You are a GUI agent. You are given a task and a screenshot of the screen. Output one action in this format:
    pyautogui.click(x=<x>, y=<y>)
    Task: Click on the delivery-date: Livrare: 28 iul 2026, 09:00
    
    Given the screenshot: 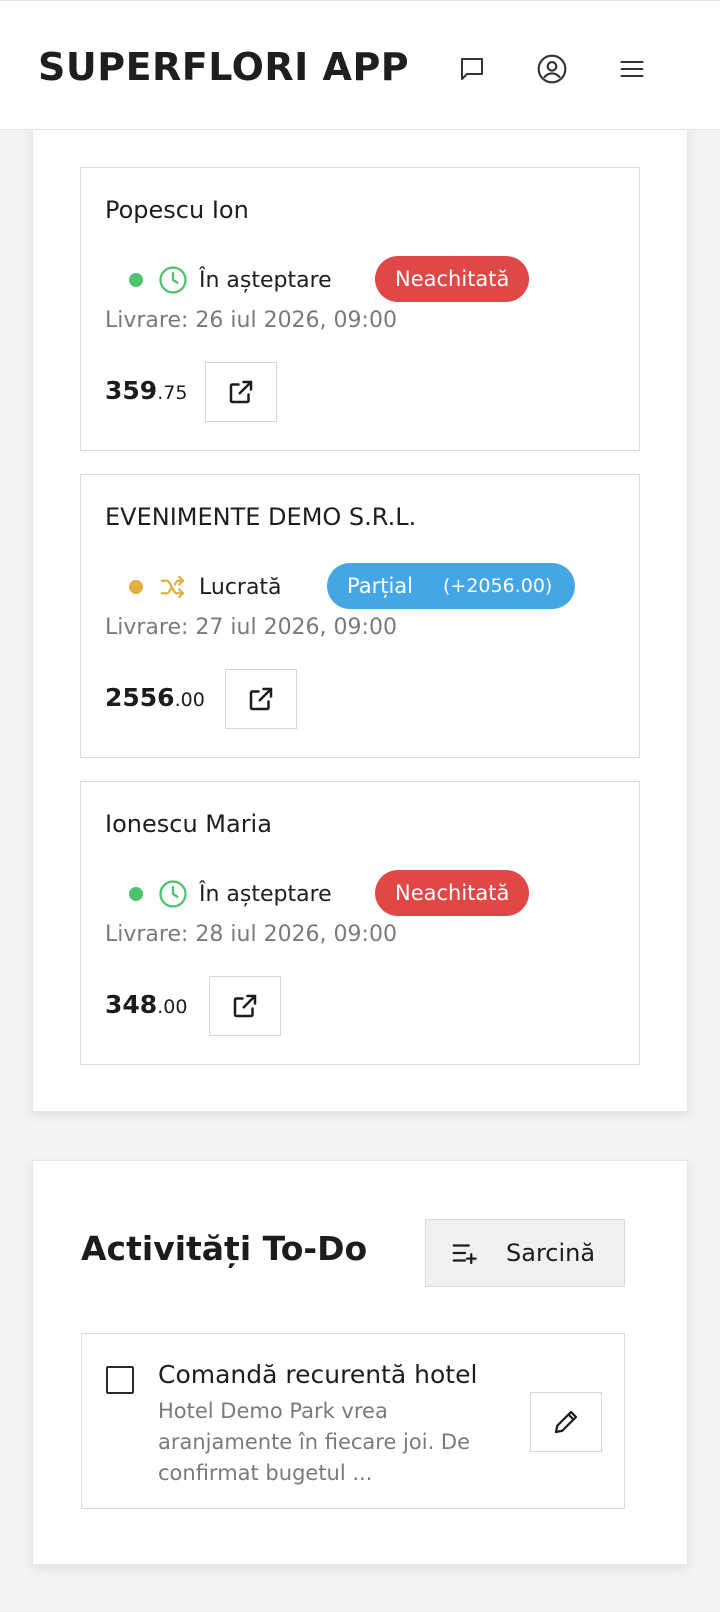 What is the action you would take?
    pyautogui.click(x=251, y=934)
    